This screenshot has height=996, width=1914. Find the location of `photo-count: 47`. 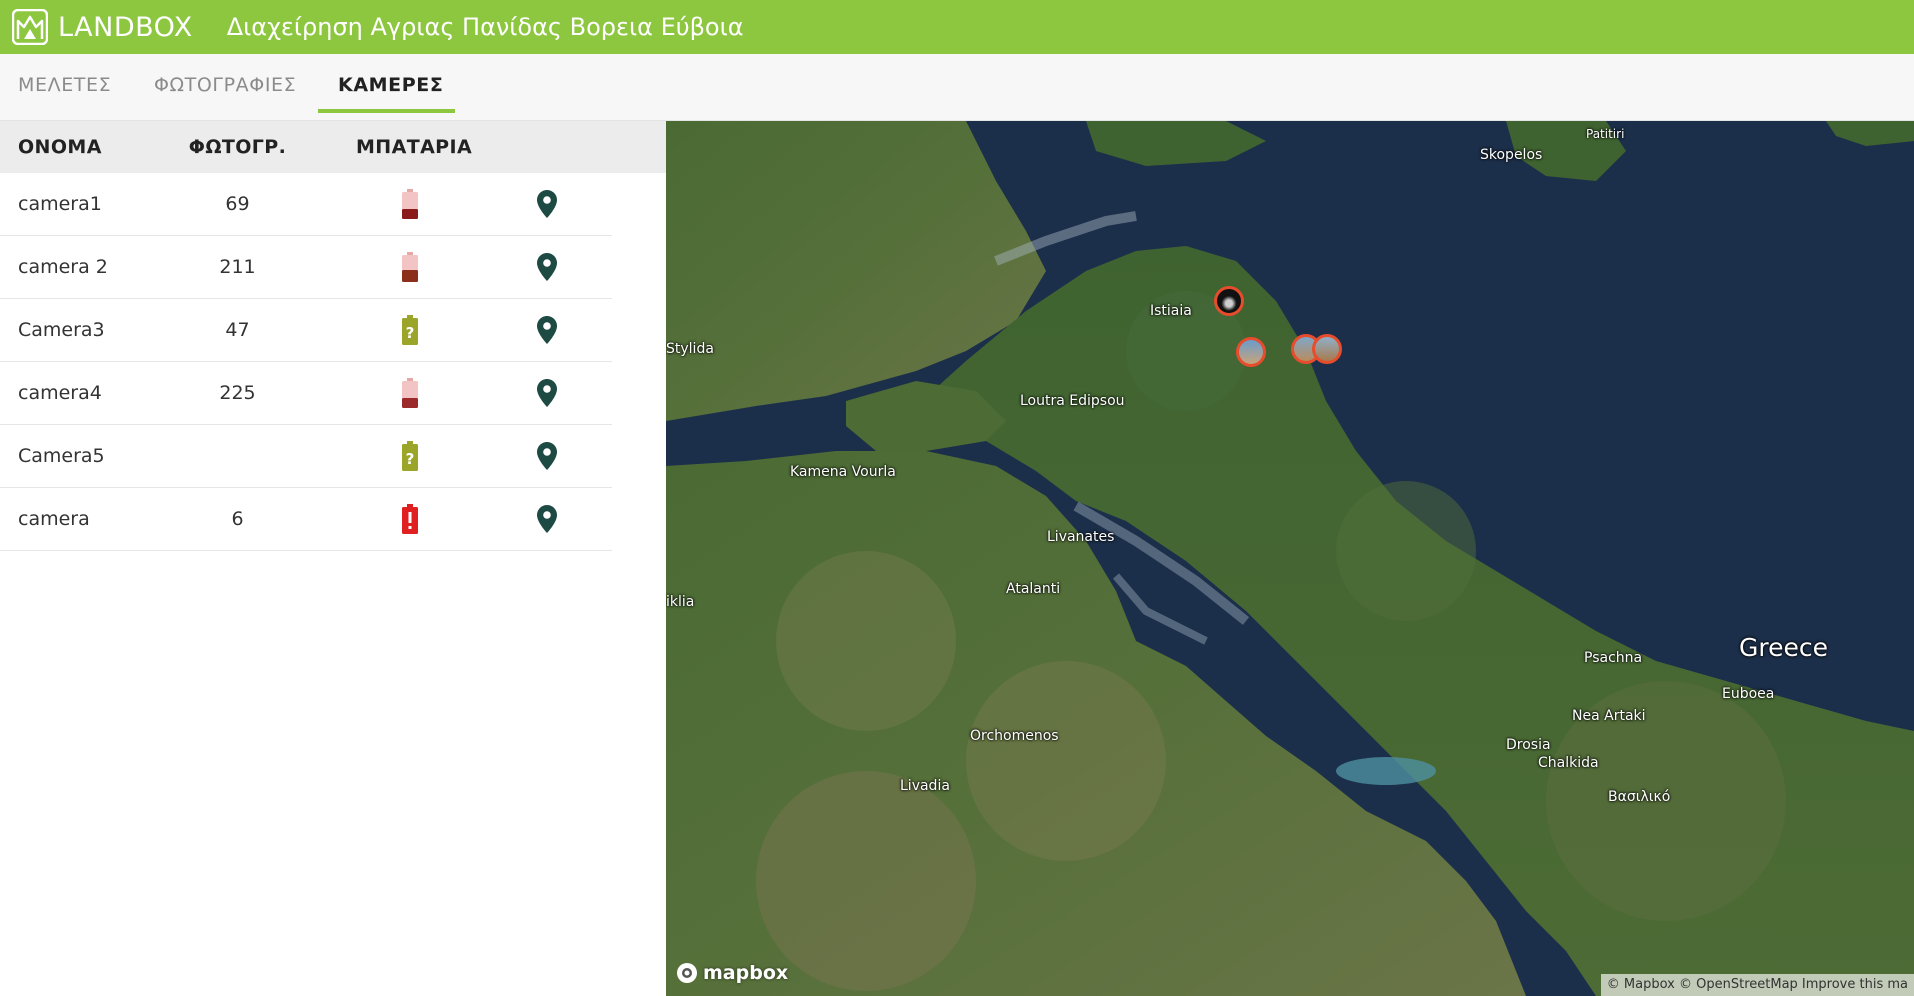

photo-count: 47 is located at coordinates (237, 330).